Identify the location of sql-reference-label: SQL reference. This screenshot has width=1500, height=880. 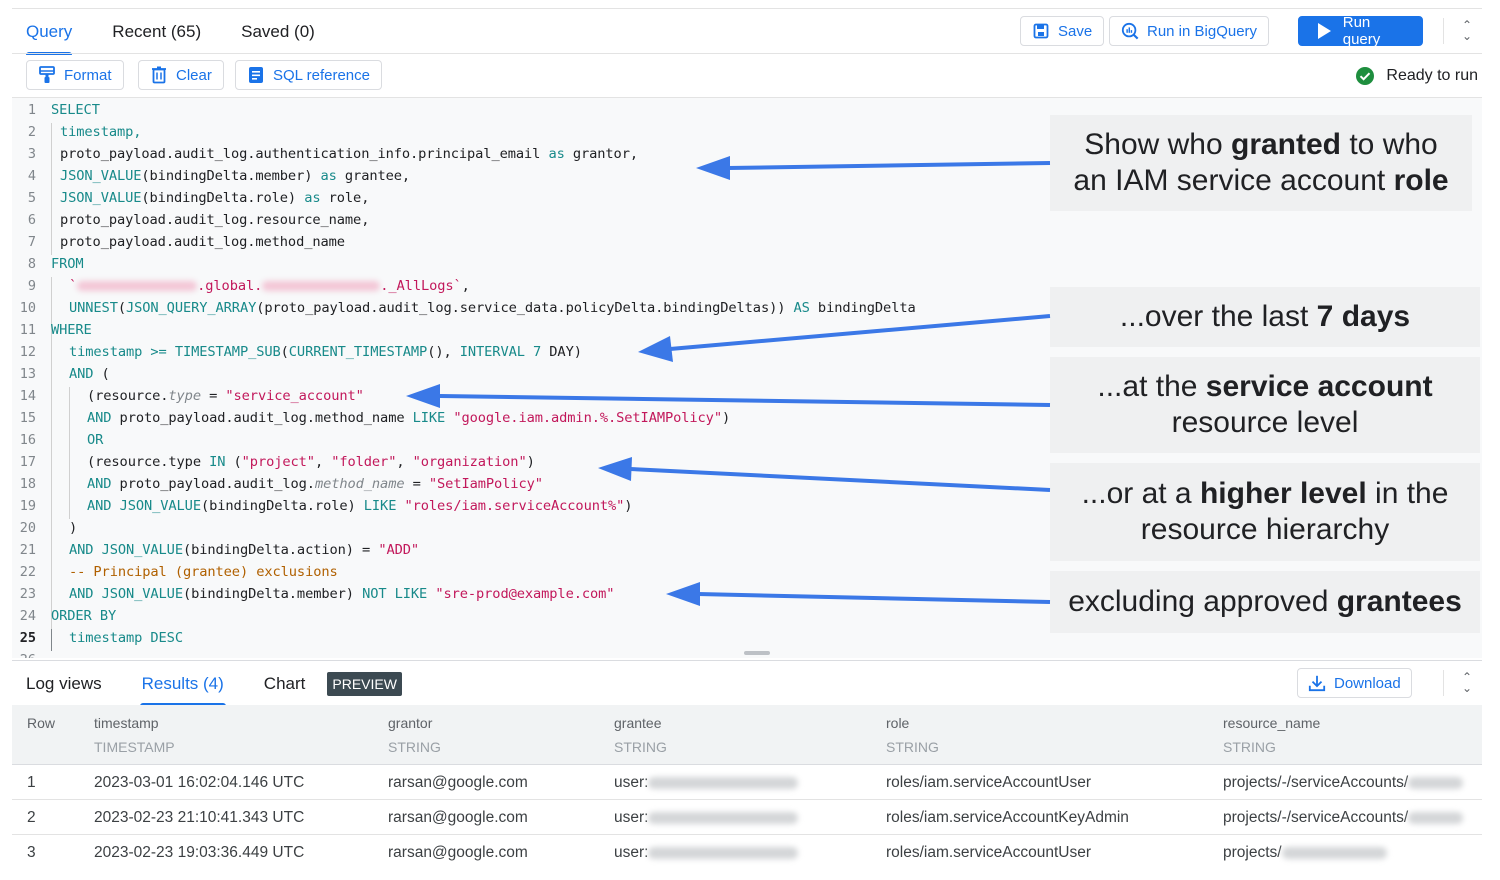
(321, 75).